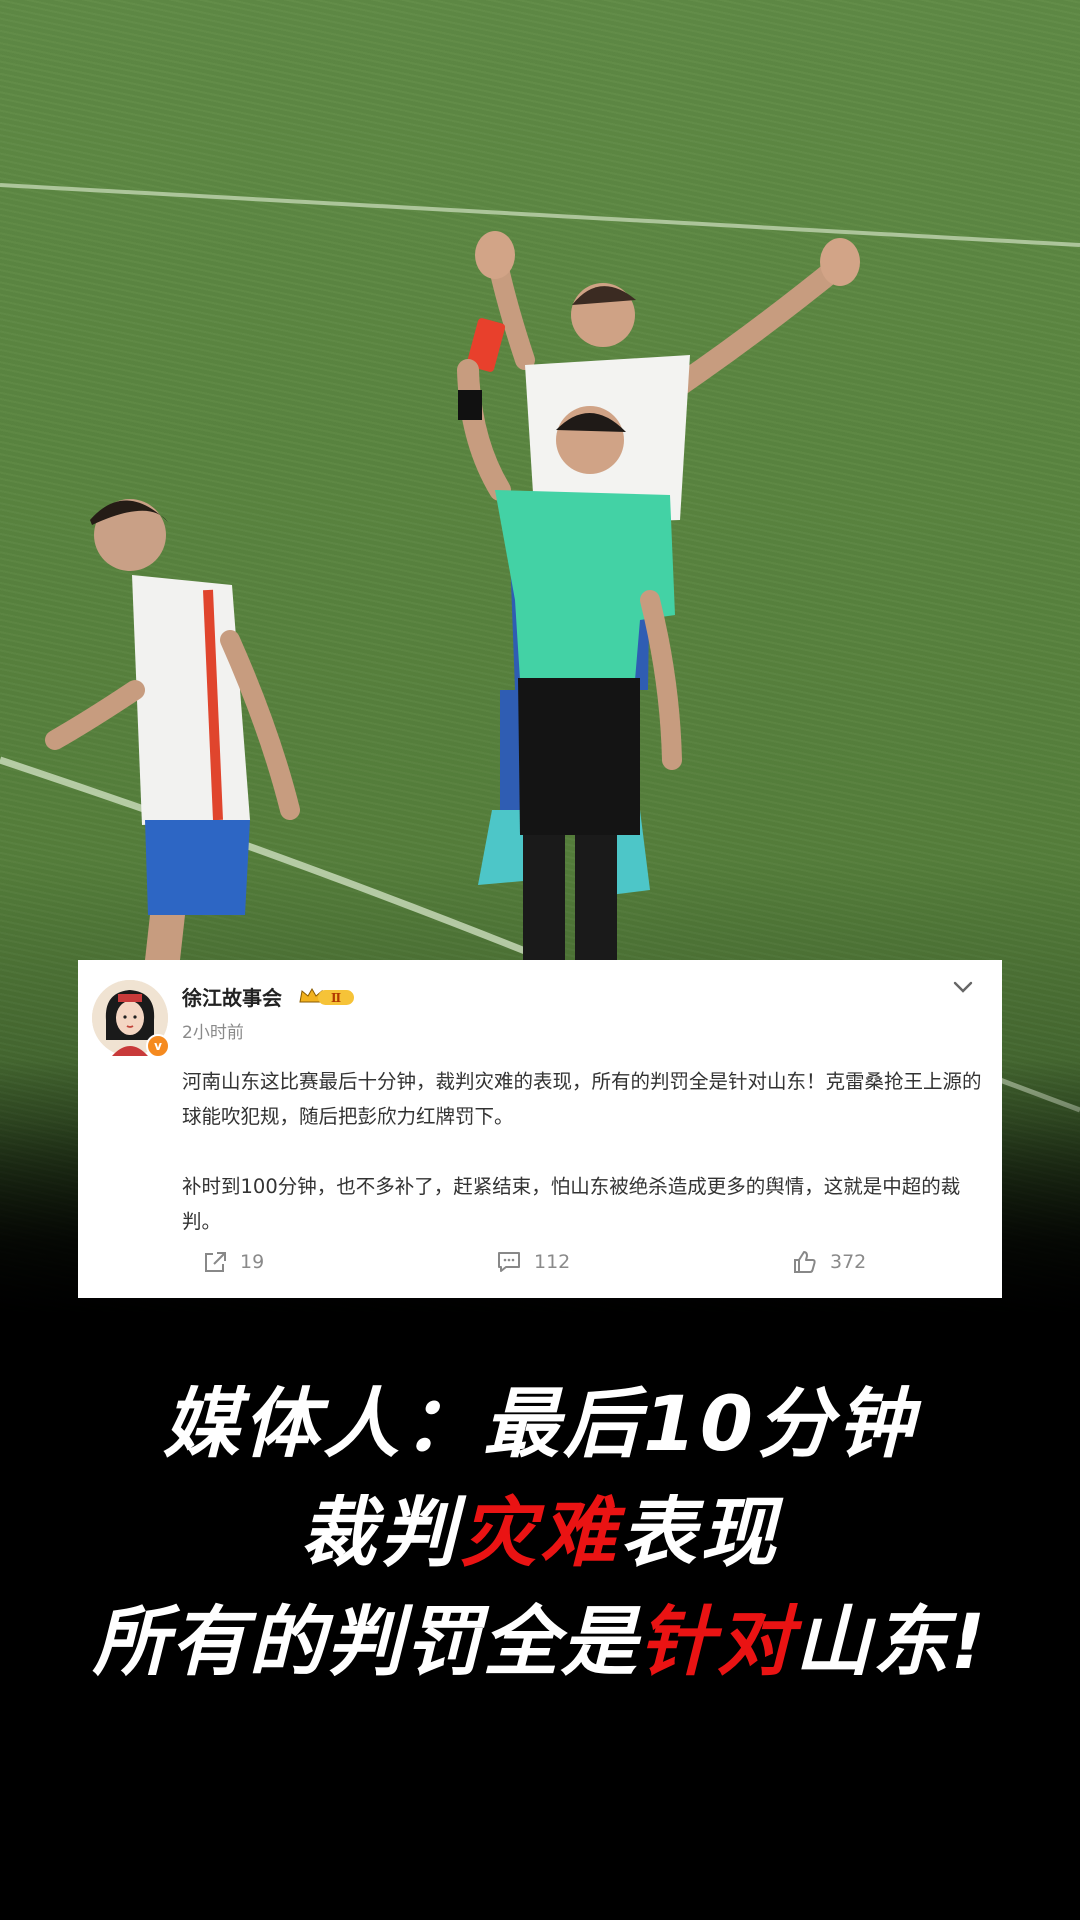 The width and height of the screenshot is (1080, 1920). Describe the element at coordinates (963, 987) in the screenshot. I see `chevron-down-icon` at that location.